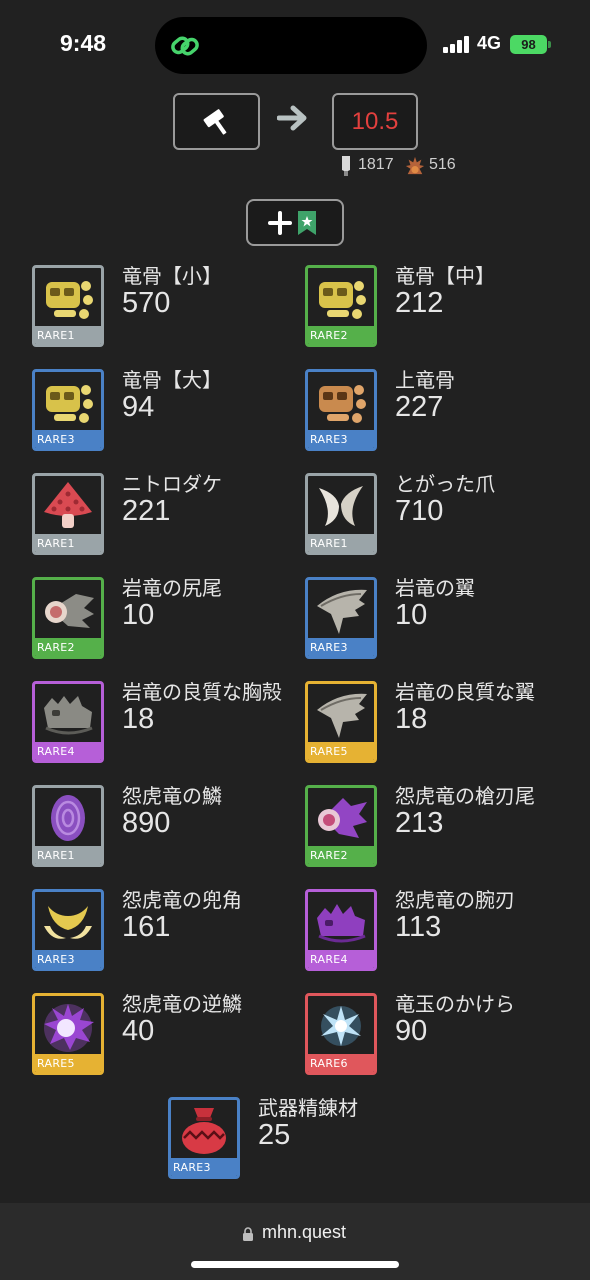  I want to click on material-item: RARE2 怨虎竜の槍刃尾 213, so click(440, 827).